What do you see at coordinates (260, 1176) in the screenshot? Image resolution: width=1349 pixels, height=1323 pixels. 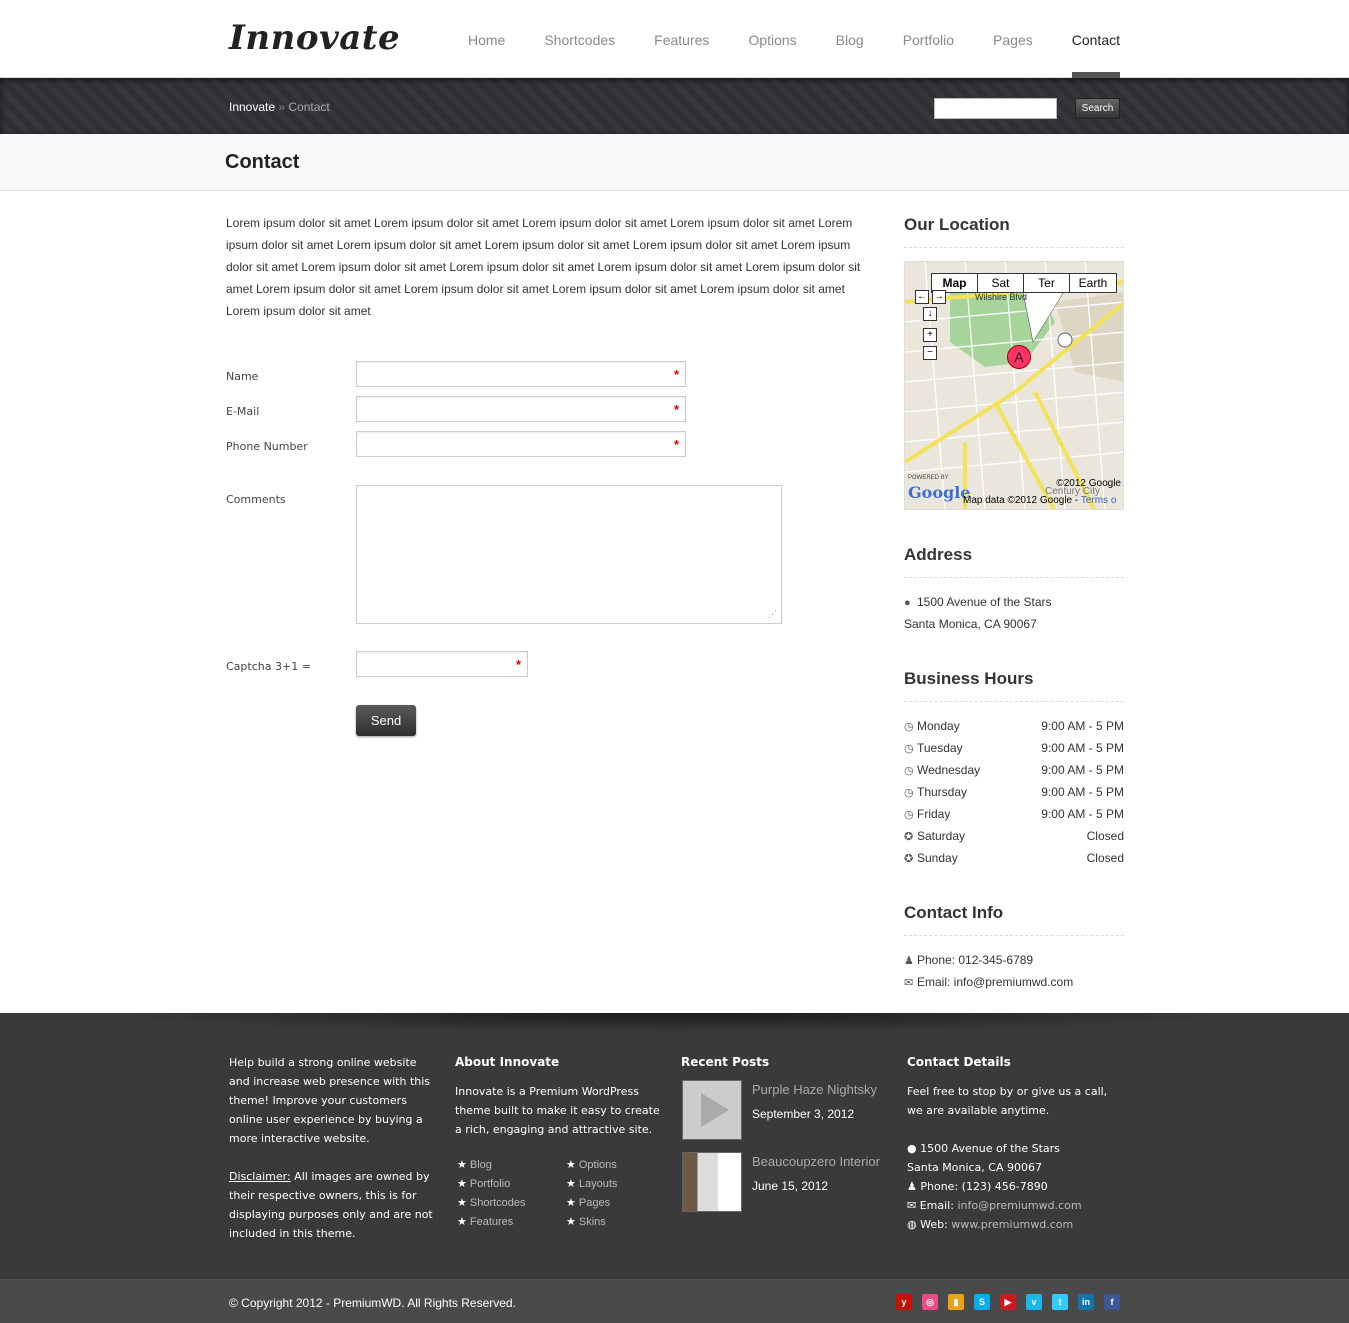 I see `disclaimer-label: Disclaimer:` at bounding box center [260, 1176].